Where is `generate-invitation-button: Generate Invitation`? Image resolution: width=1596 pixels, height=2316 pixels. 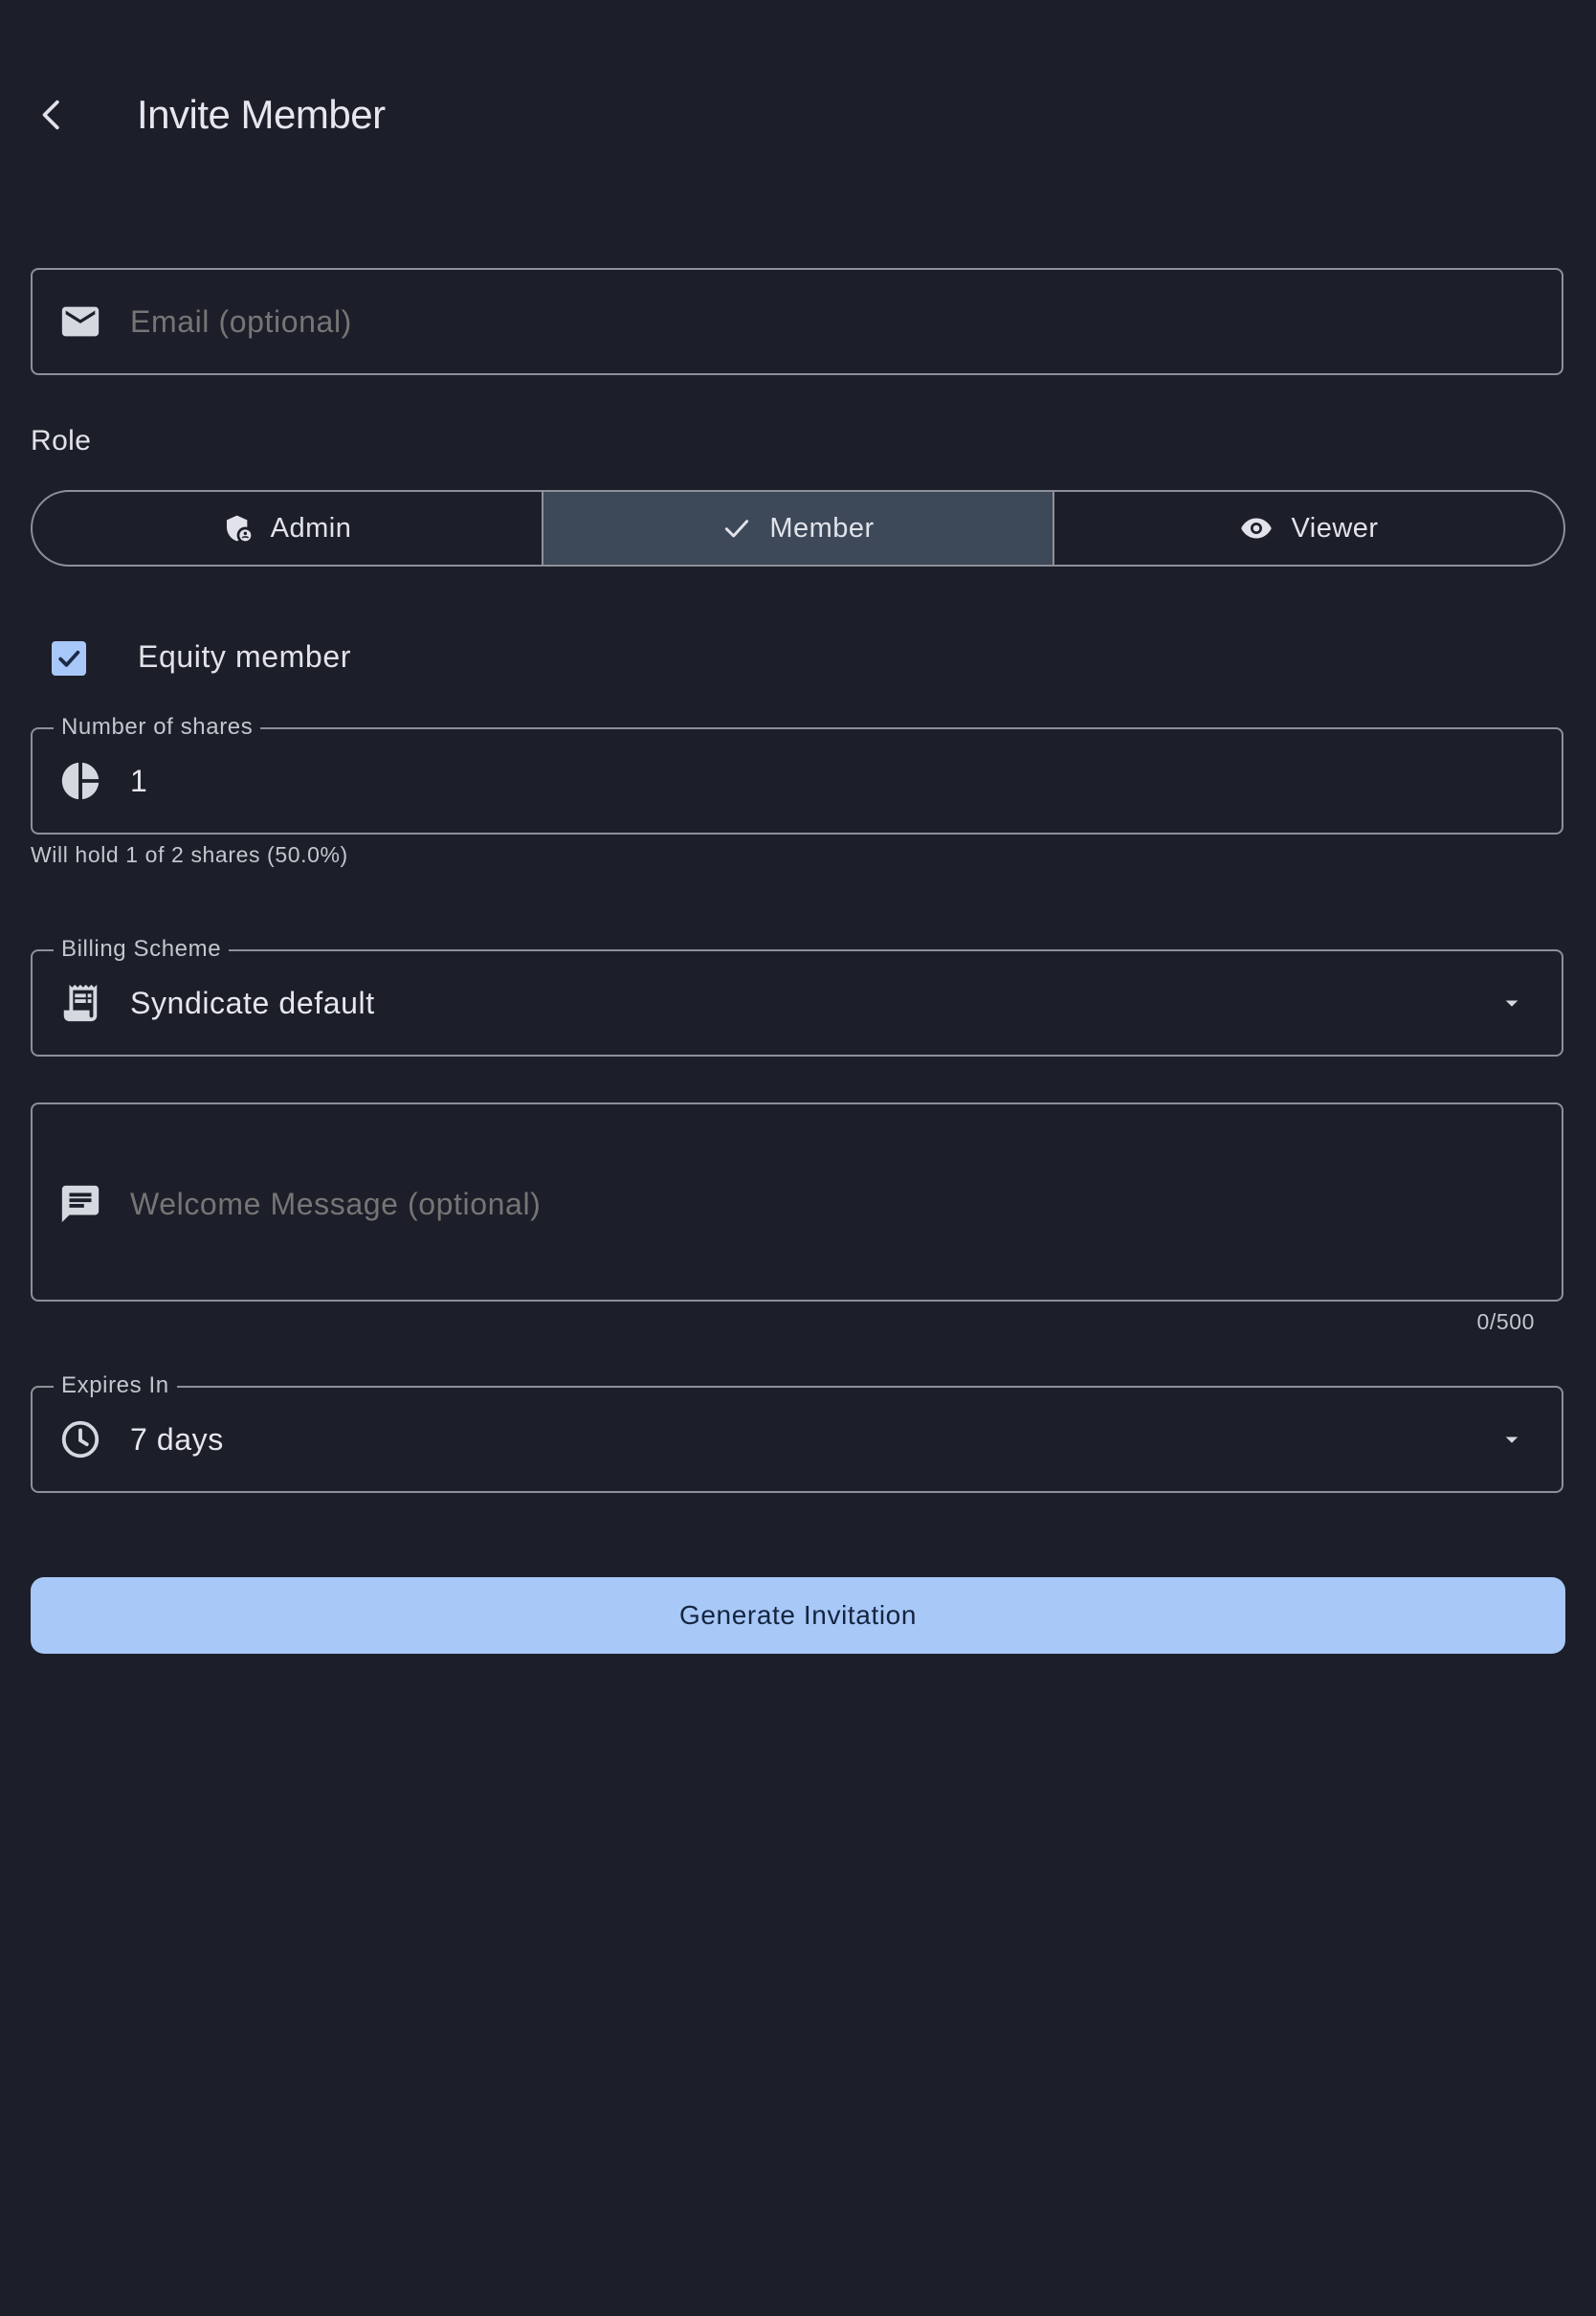
generate-invitation-button: Generate Invitation is located at coordinates (798, 1615).